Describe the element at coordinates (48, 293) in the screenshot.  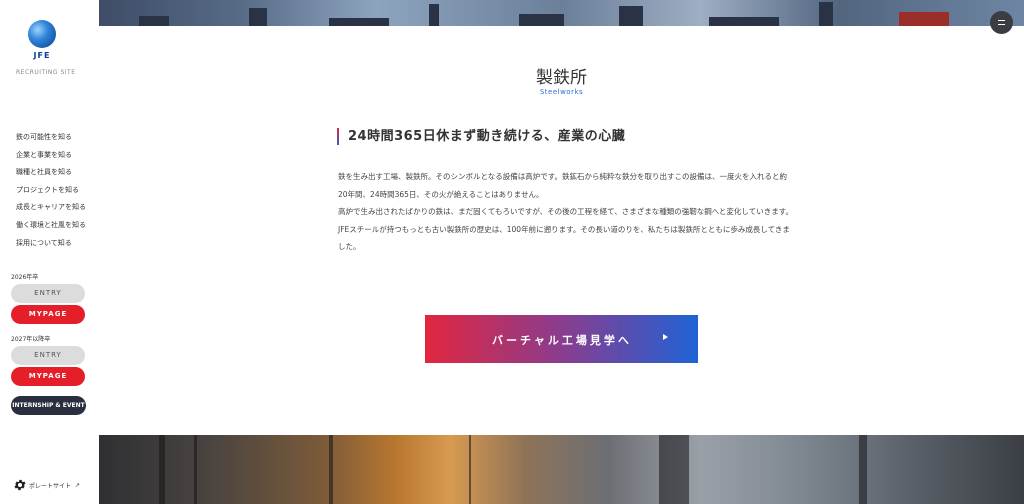
I see `entry-button-2026: ENTRY` at that location.